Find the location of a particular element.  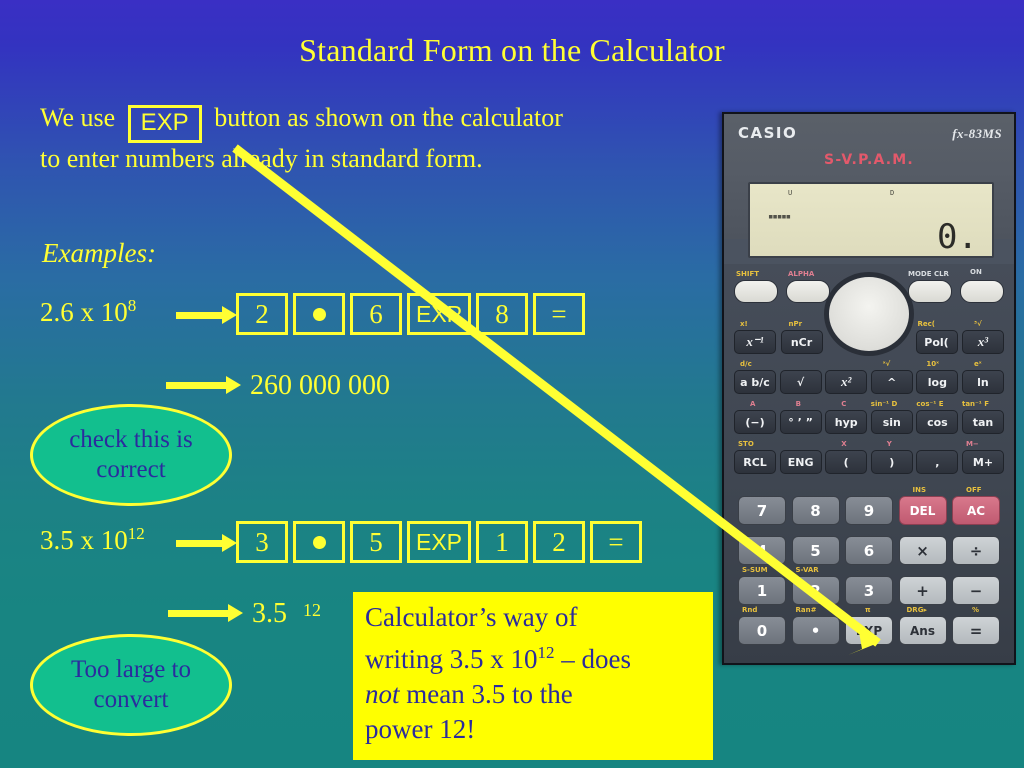

callout-line-3: not mean 3.5 to the is located at coordinates (534, 694).